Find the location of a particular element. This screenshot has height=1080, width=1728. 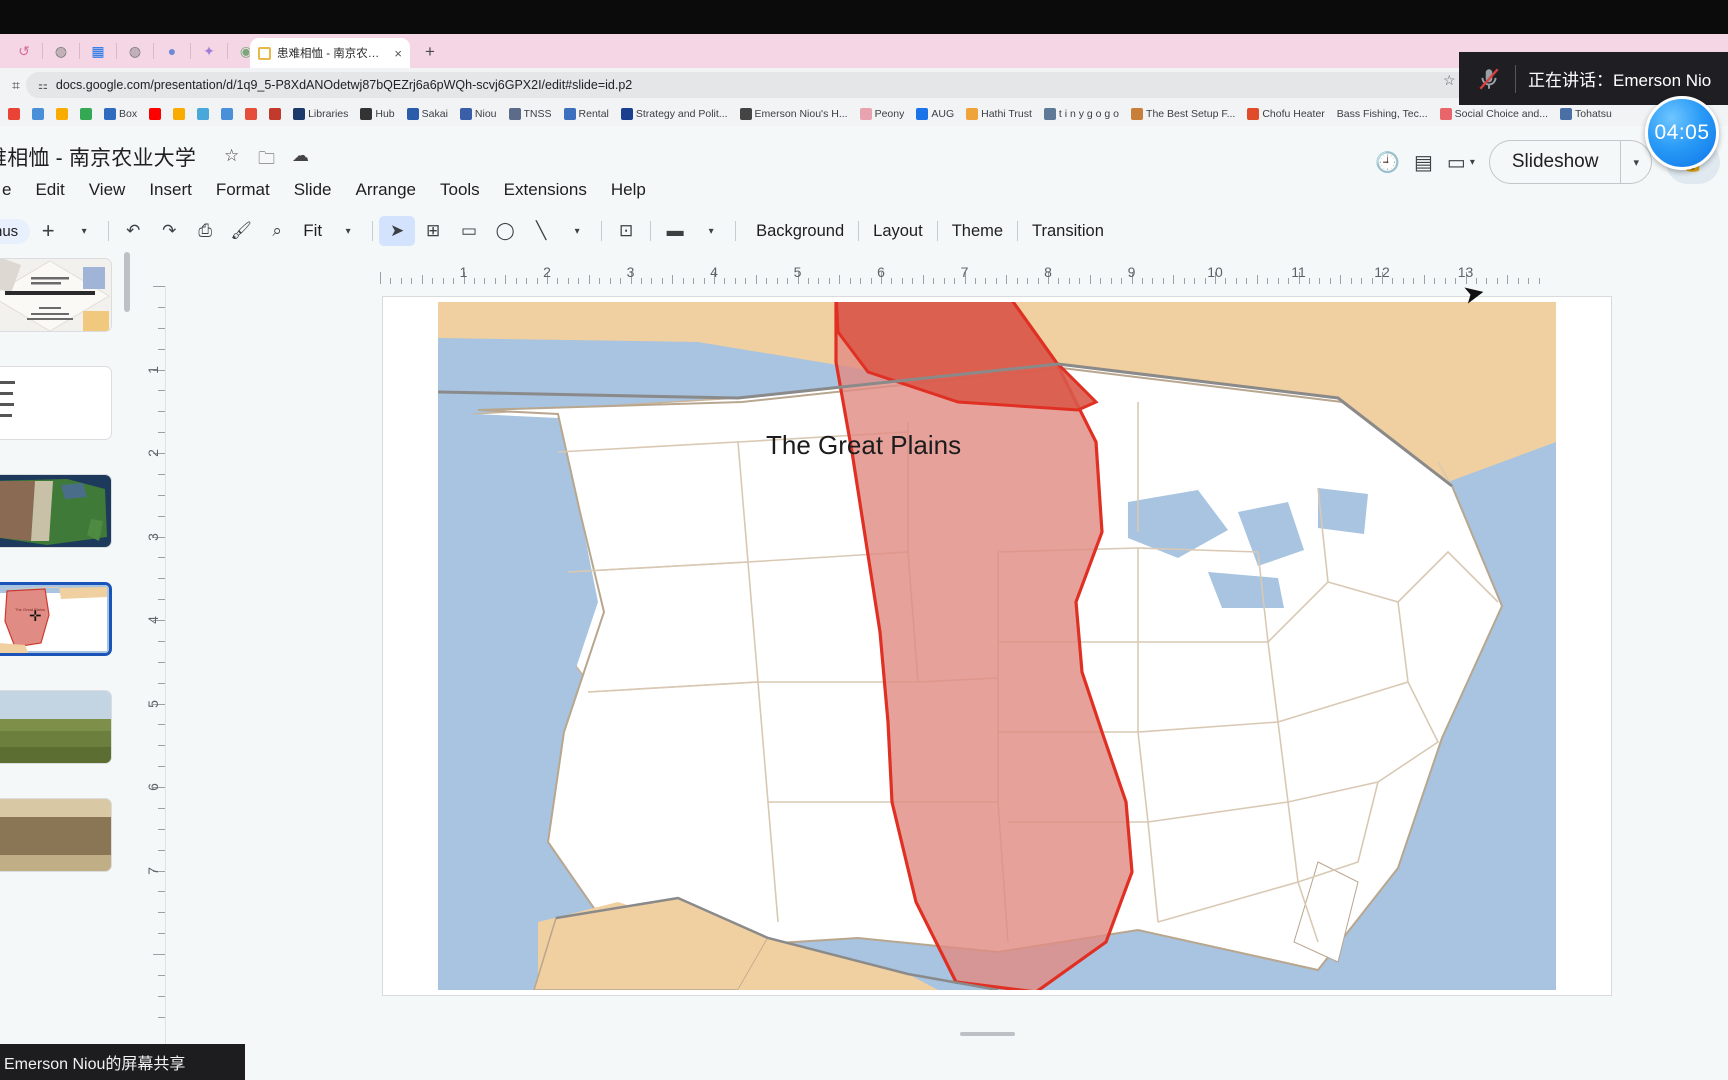

menu-arrange: Arrange is located at coordinates (386, 190).